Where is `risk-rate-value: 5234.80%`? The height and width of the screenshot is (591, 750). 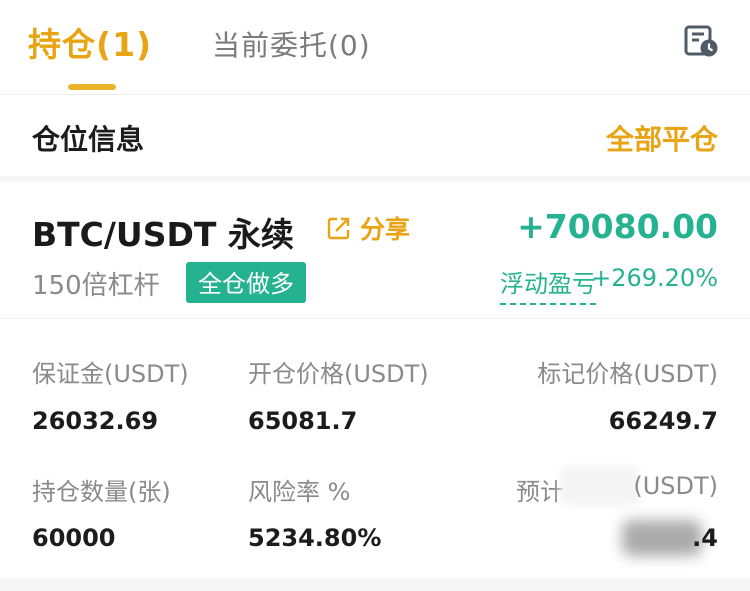 risk-rate-value: 5234.80% is located at coordinates (315, 538).